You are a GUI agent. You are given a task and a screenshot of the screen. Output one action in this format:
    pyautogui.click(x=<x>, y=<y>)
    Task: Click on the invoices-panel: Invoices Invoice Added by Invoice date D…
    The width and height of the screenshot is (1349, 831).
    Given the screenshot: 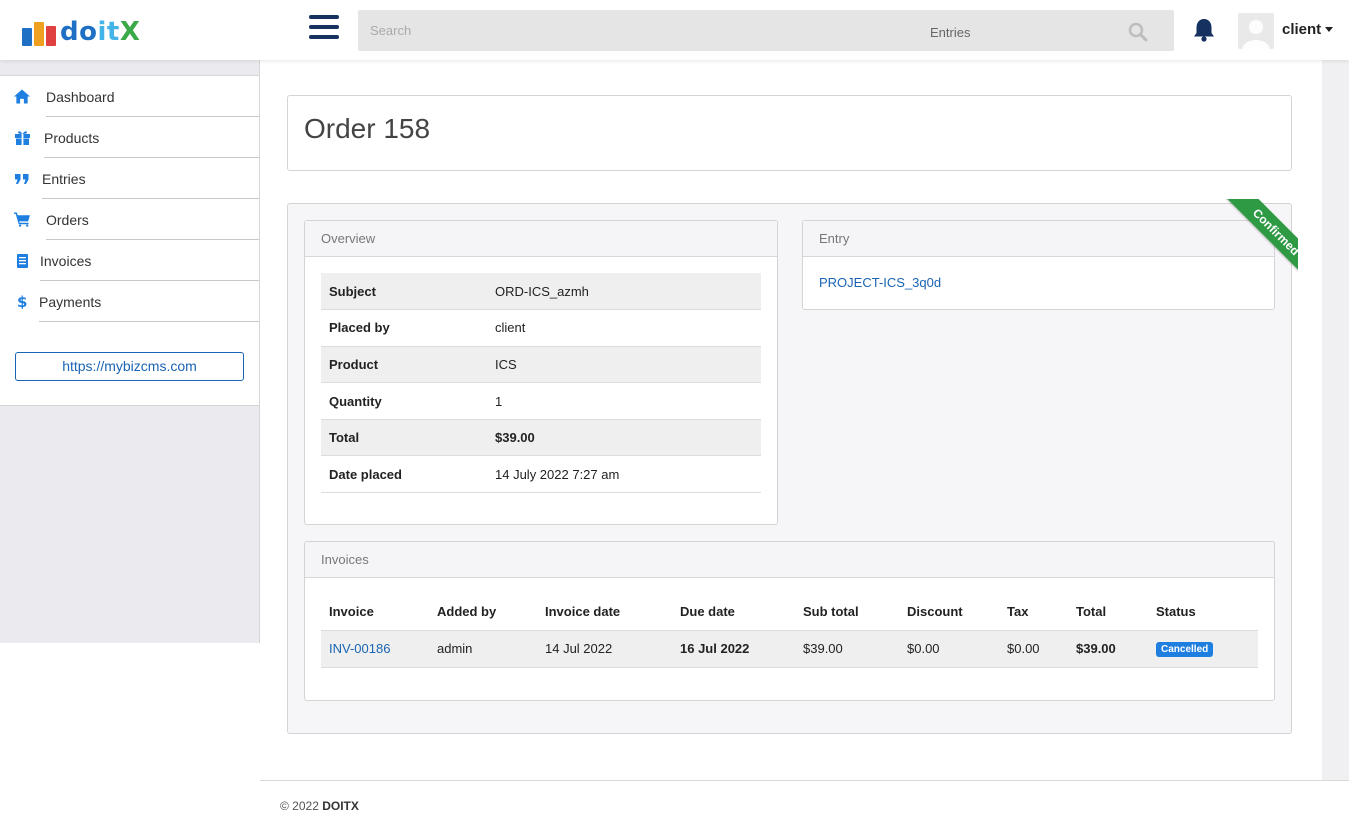 What is the action you would take?
    pyautogui.click(x=789, y=621)
    